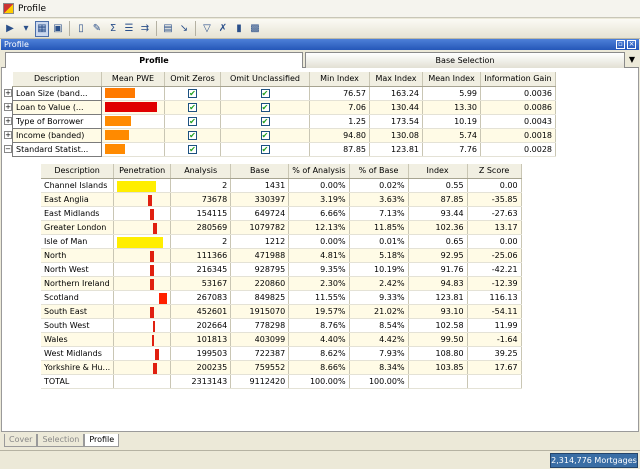 Image resolution: width=640 pixels, height=469 pixels. Describe the element at coordinates (281, 185) in the screenshot. I see `table-row: Channel Islands 2 1431 0.00% 0.02% 0.55 0.00` at that location.